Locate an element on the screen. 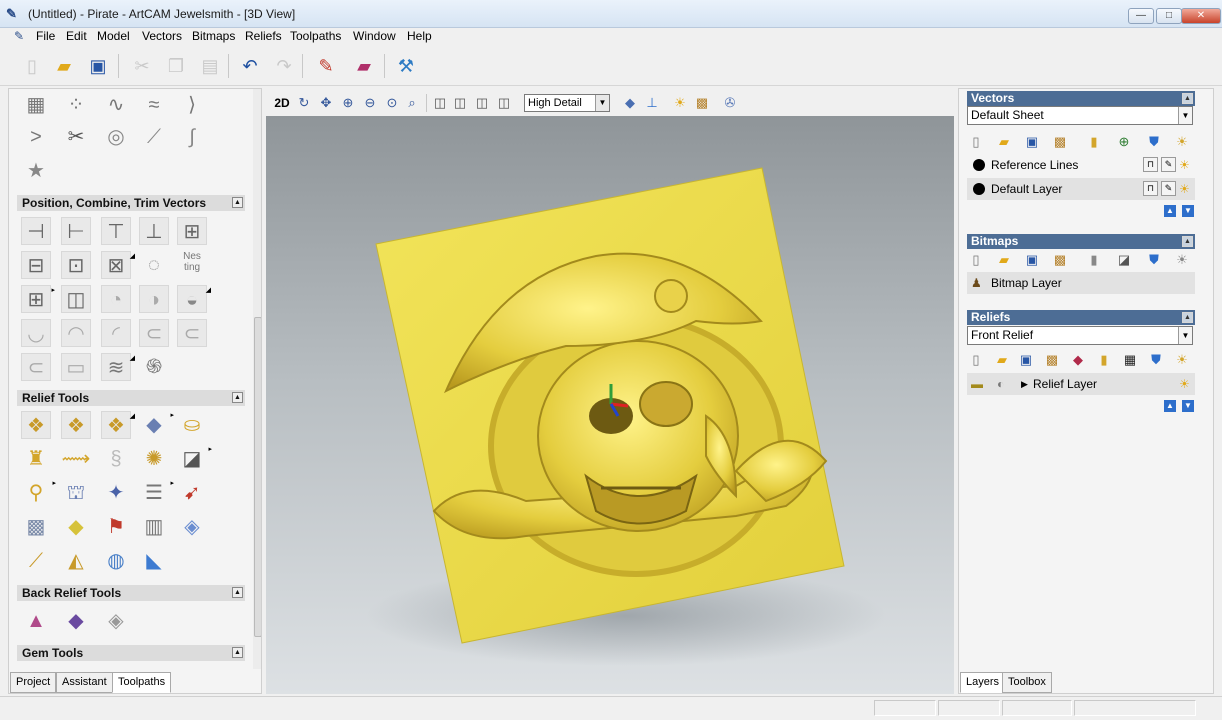 The image size is (1222, 720). vectors-header: Vectors ▲ is located at coordinates (1081, 98).